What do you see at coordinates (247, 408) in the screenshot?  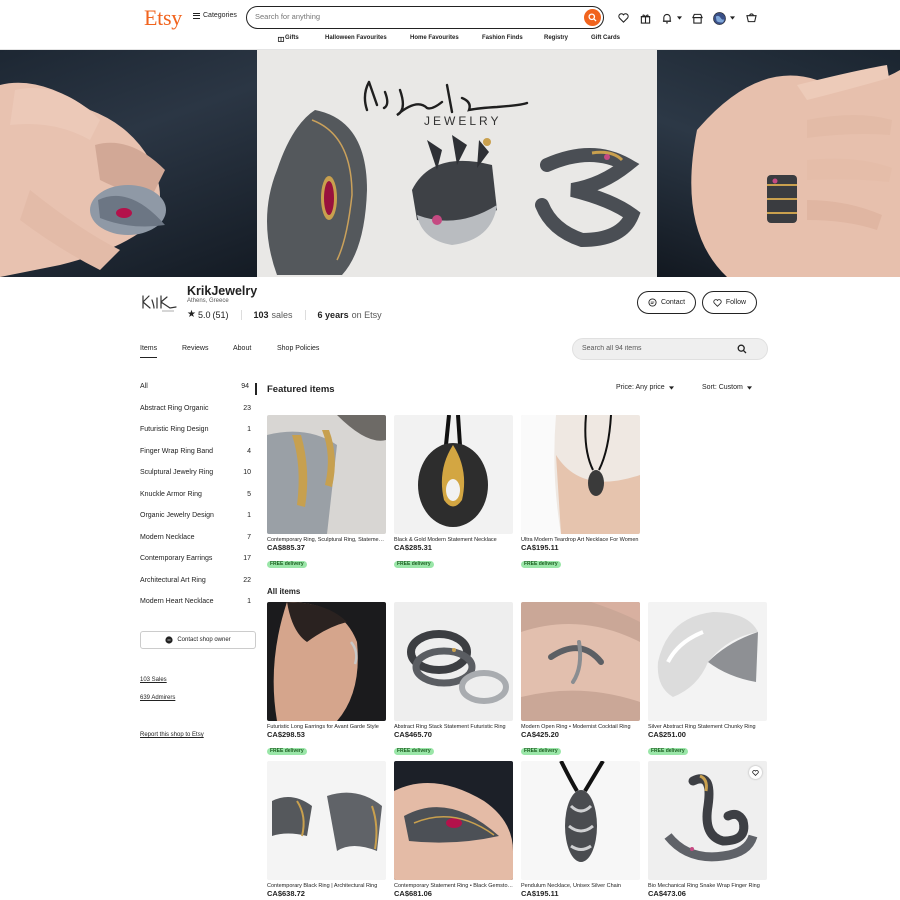 I see `category-count: 23` at bounding box center [247, 408].